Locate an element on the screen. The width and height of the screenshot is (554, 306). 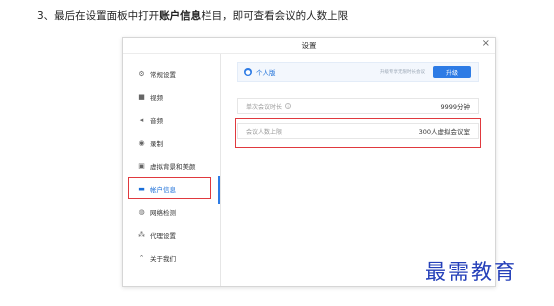
instruction-text: 3、最后在设置面板中打开账户信息栏目，即可查看会议的人数上限 is located at coordinates (192, 15).